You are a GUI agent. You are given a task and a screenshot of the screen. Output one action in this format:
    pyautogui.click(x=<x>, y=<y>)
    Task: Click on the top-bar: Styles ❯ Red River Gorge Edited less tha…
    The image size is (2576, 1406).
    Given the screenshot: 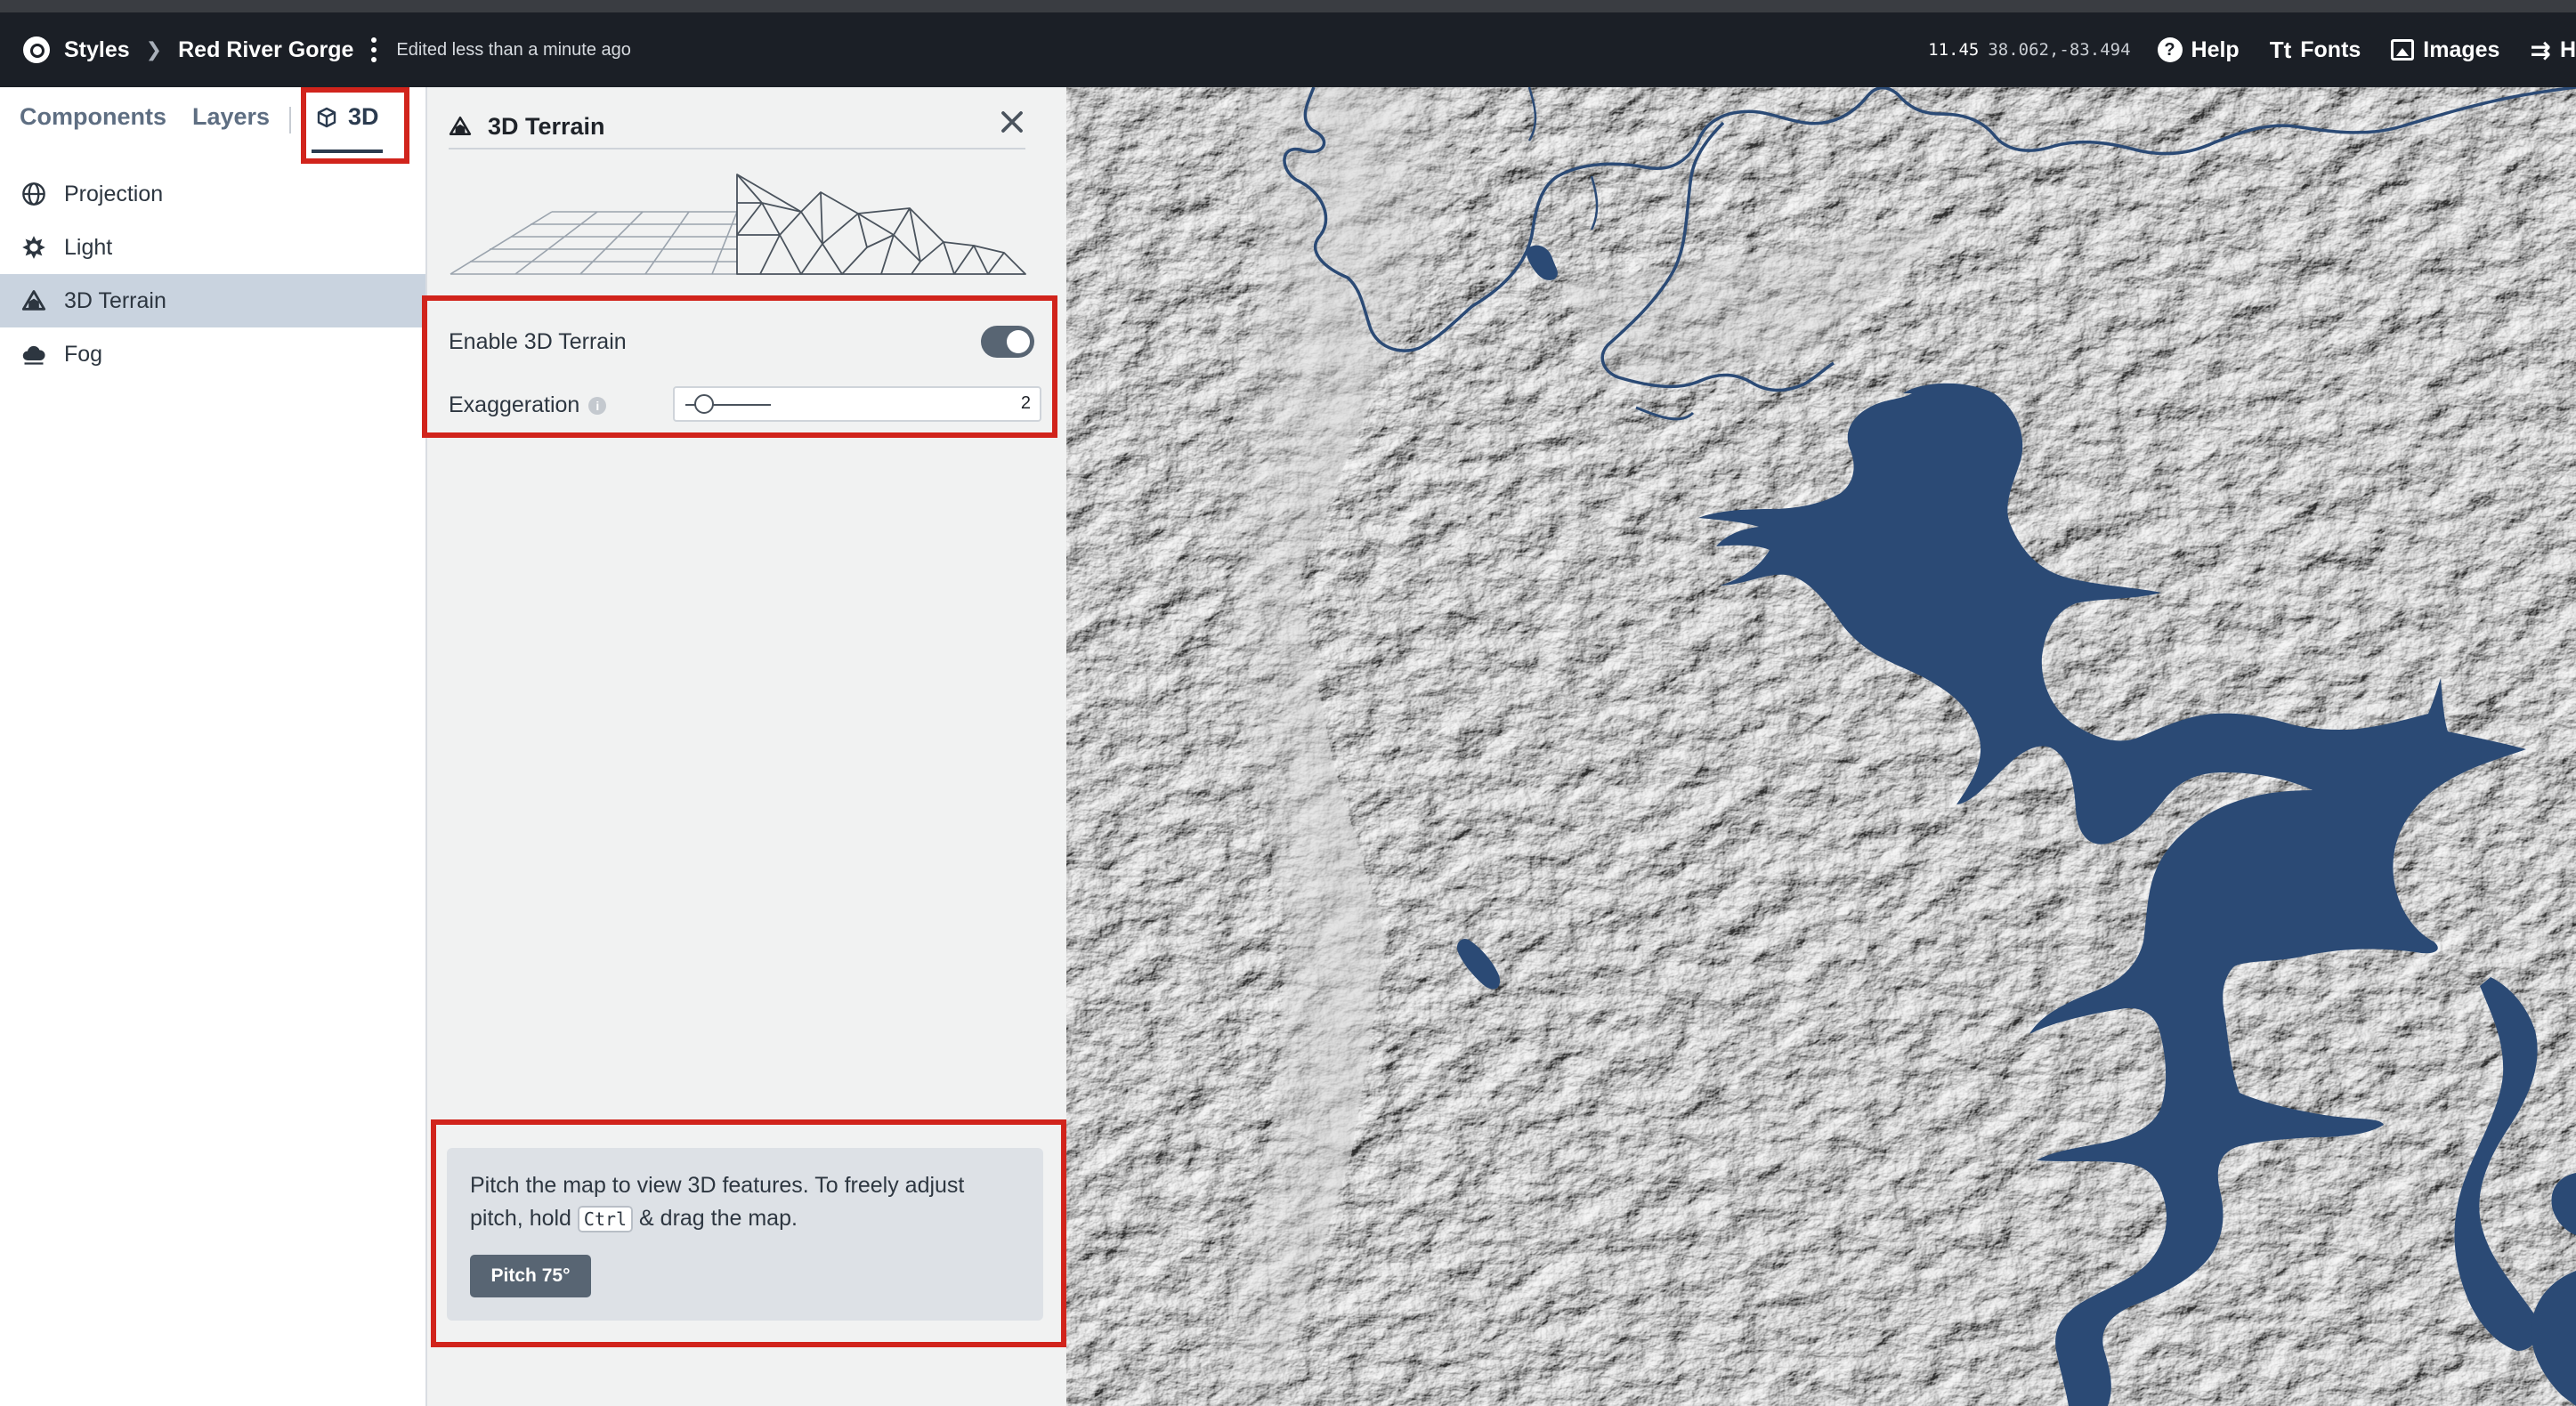 What is the action you would take?
    pyautogui.click(x=1288, y=49)
    